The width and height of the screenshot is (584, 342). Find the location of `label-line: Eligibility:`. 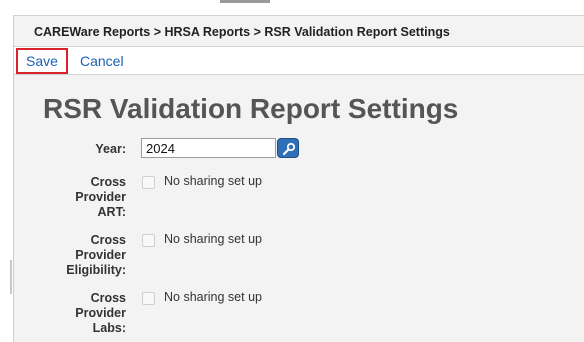

label-line: Eligibility: is located at coordinates (96, 270).